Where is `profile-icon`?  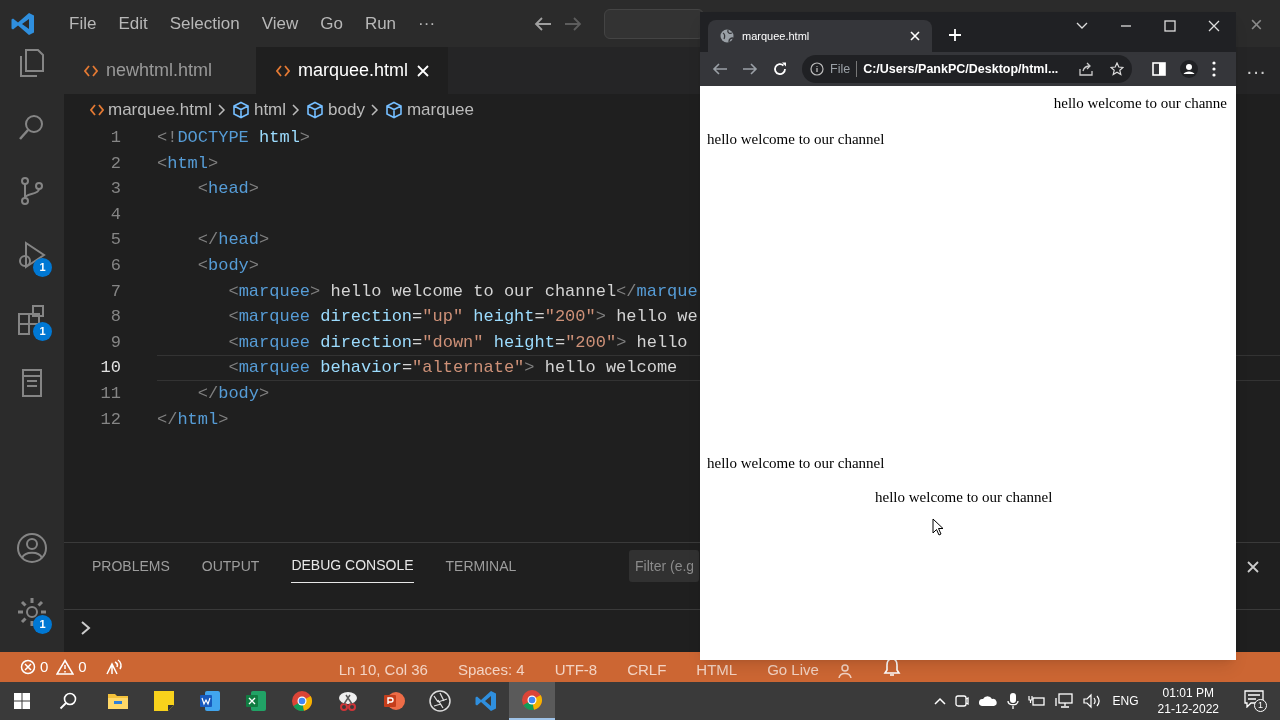
profile-icon is located at coordinates (1189, 69).